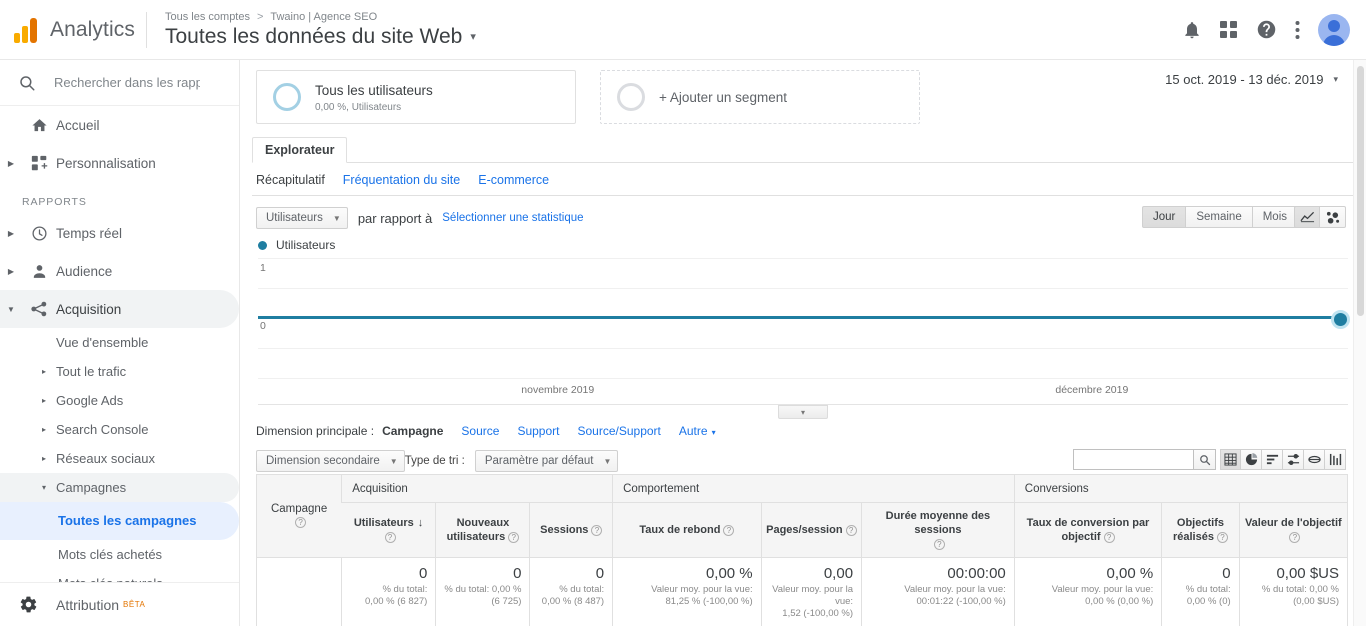  Describe the element at coordinates (1314, 459) in the screenshot. I see `pivot-view-icon` at that location.